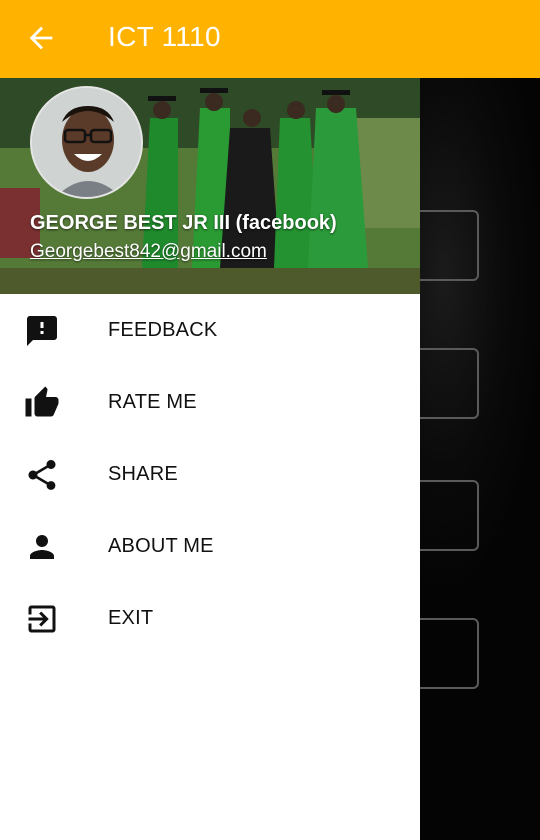  What do you see at coordinates (143, 474) in the screenshot?
I see `menu-item-label: SHARE` at bounding box center [143, 474].